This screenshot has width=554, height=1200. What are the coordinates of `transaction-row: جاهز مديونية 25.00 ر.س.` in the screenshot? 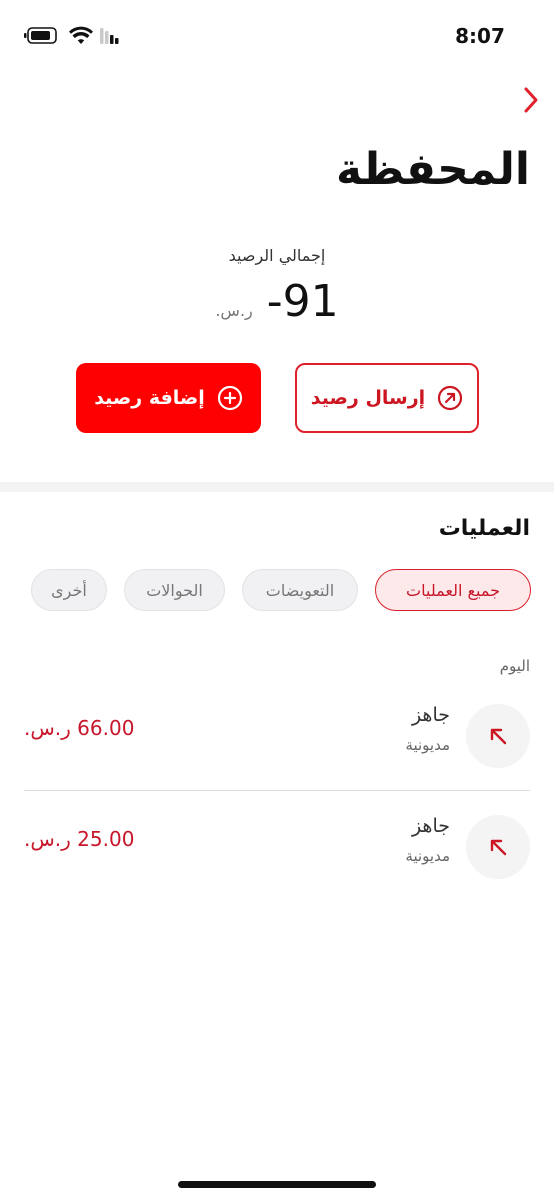 It's located at (277, 853).